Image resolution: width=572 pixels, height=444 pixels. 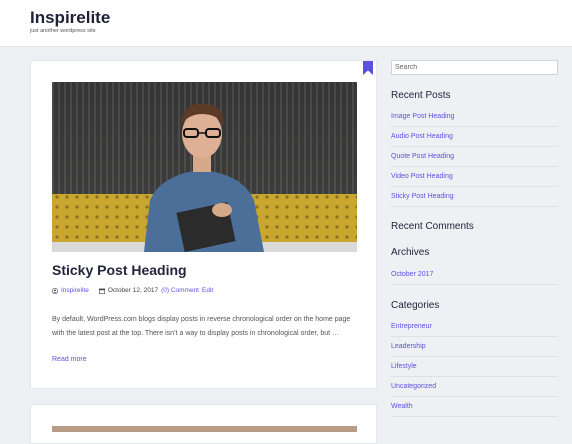 I want to click on category-item: Entrepreneur, so click(x=474, y=327).